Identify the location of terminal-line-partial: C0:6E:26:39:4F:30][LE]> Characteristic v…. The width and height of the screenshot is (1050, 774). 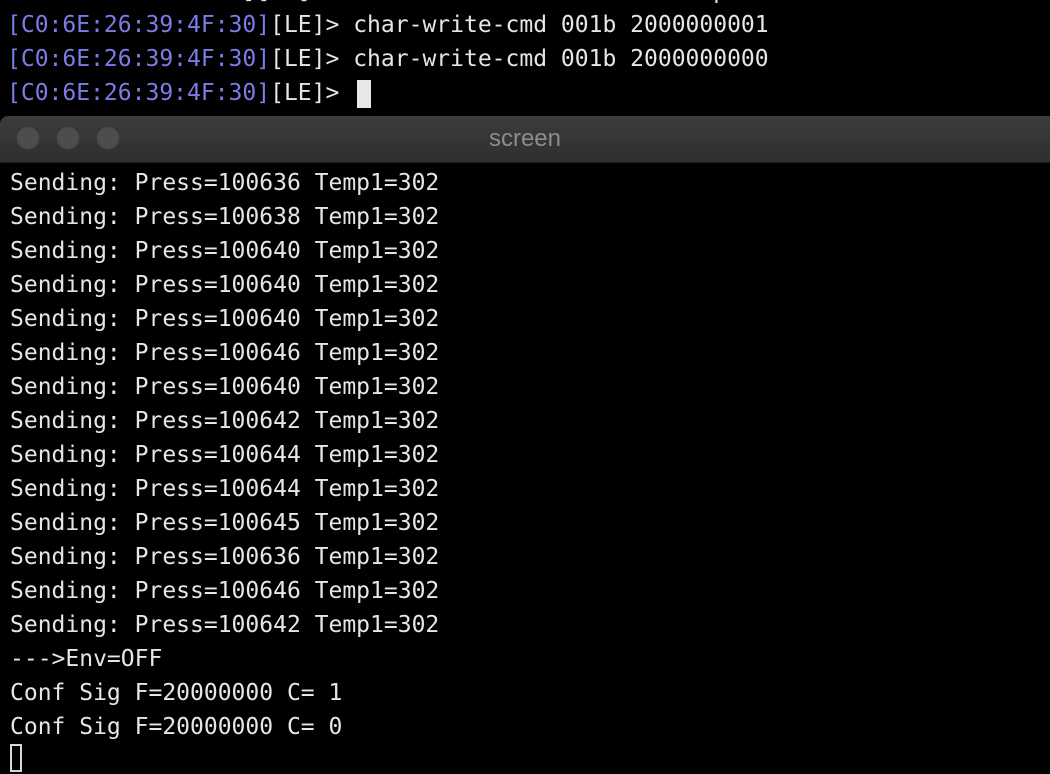
(388, 4).